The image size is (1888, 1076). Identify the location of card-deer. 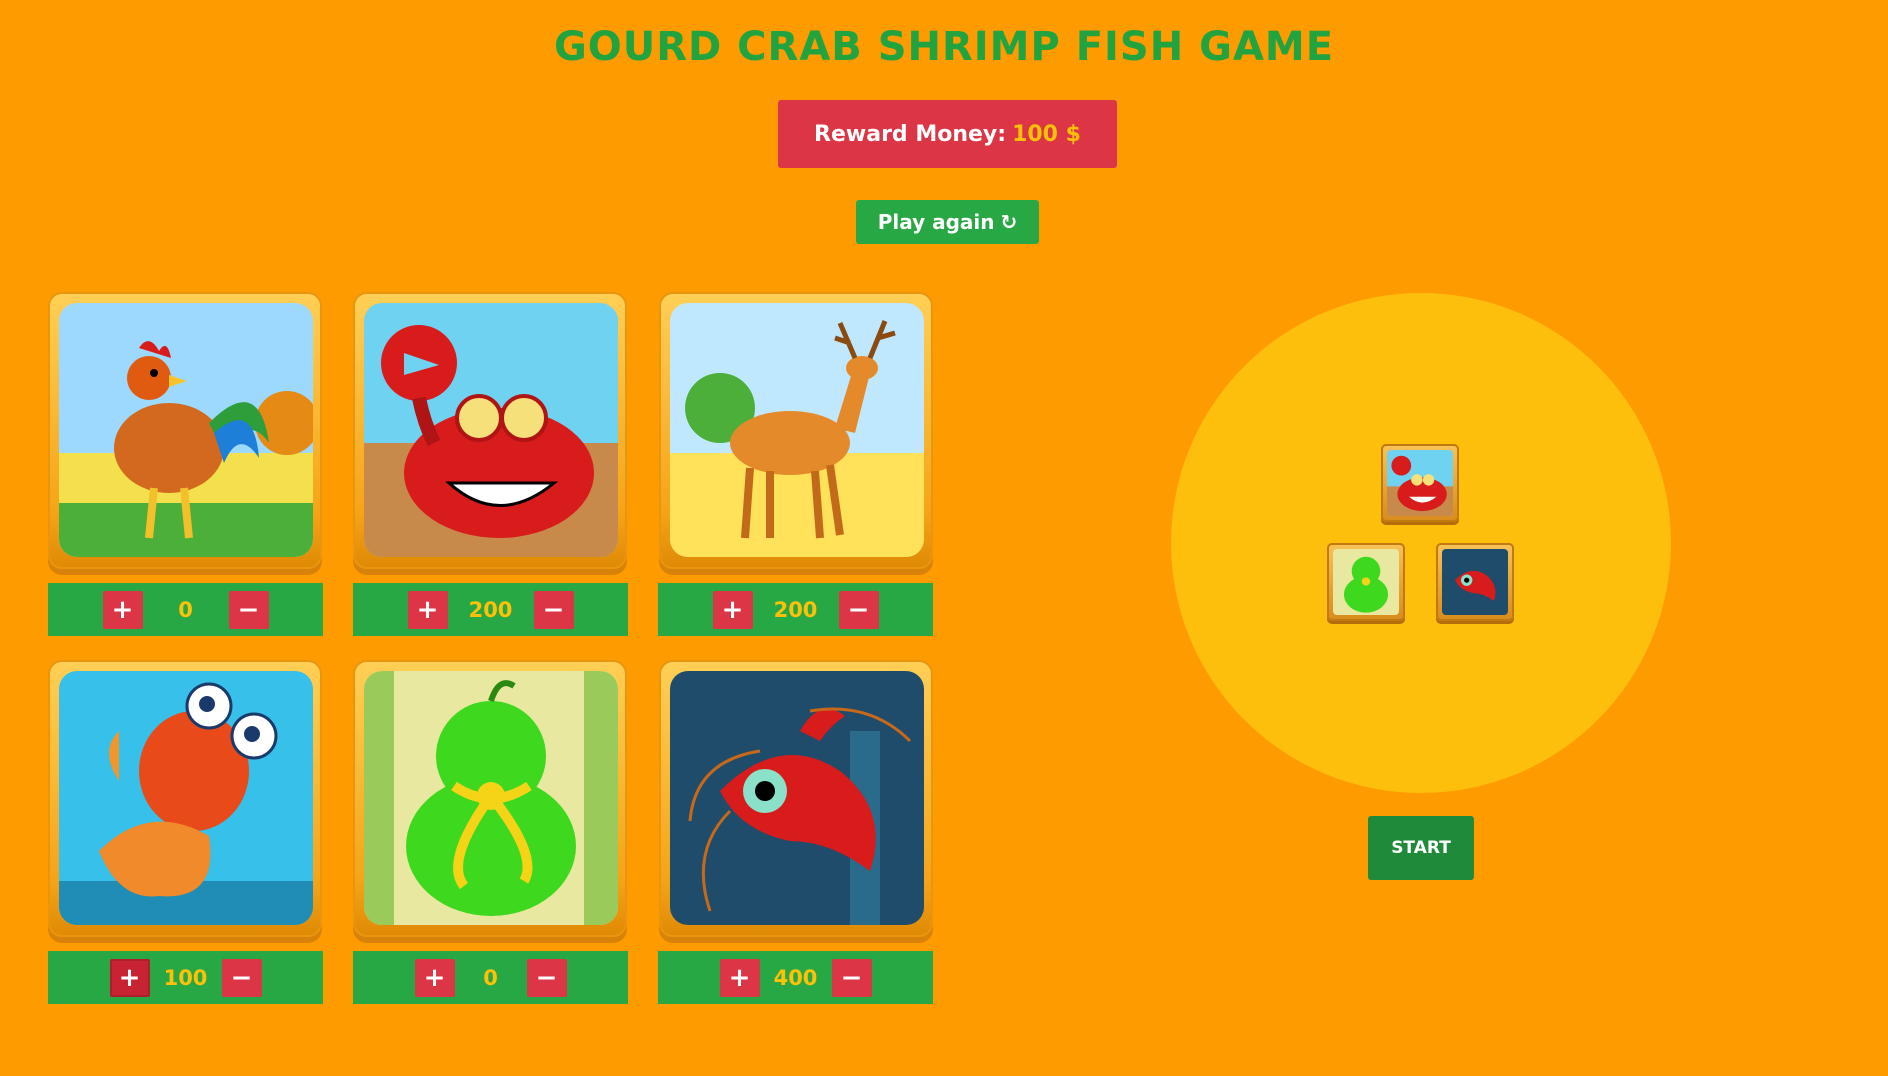
(796, 430).